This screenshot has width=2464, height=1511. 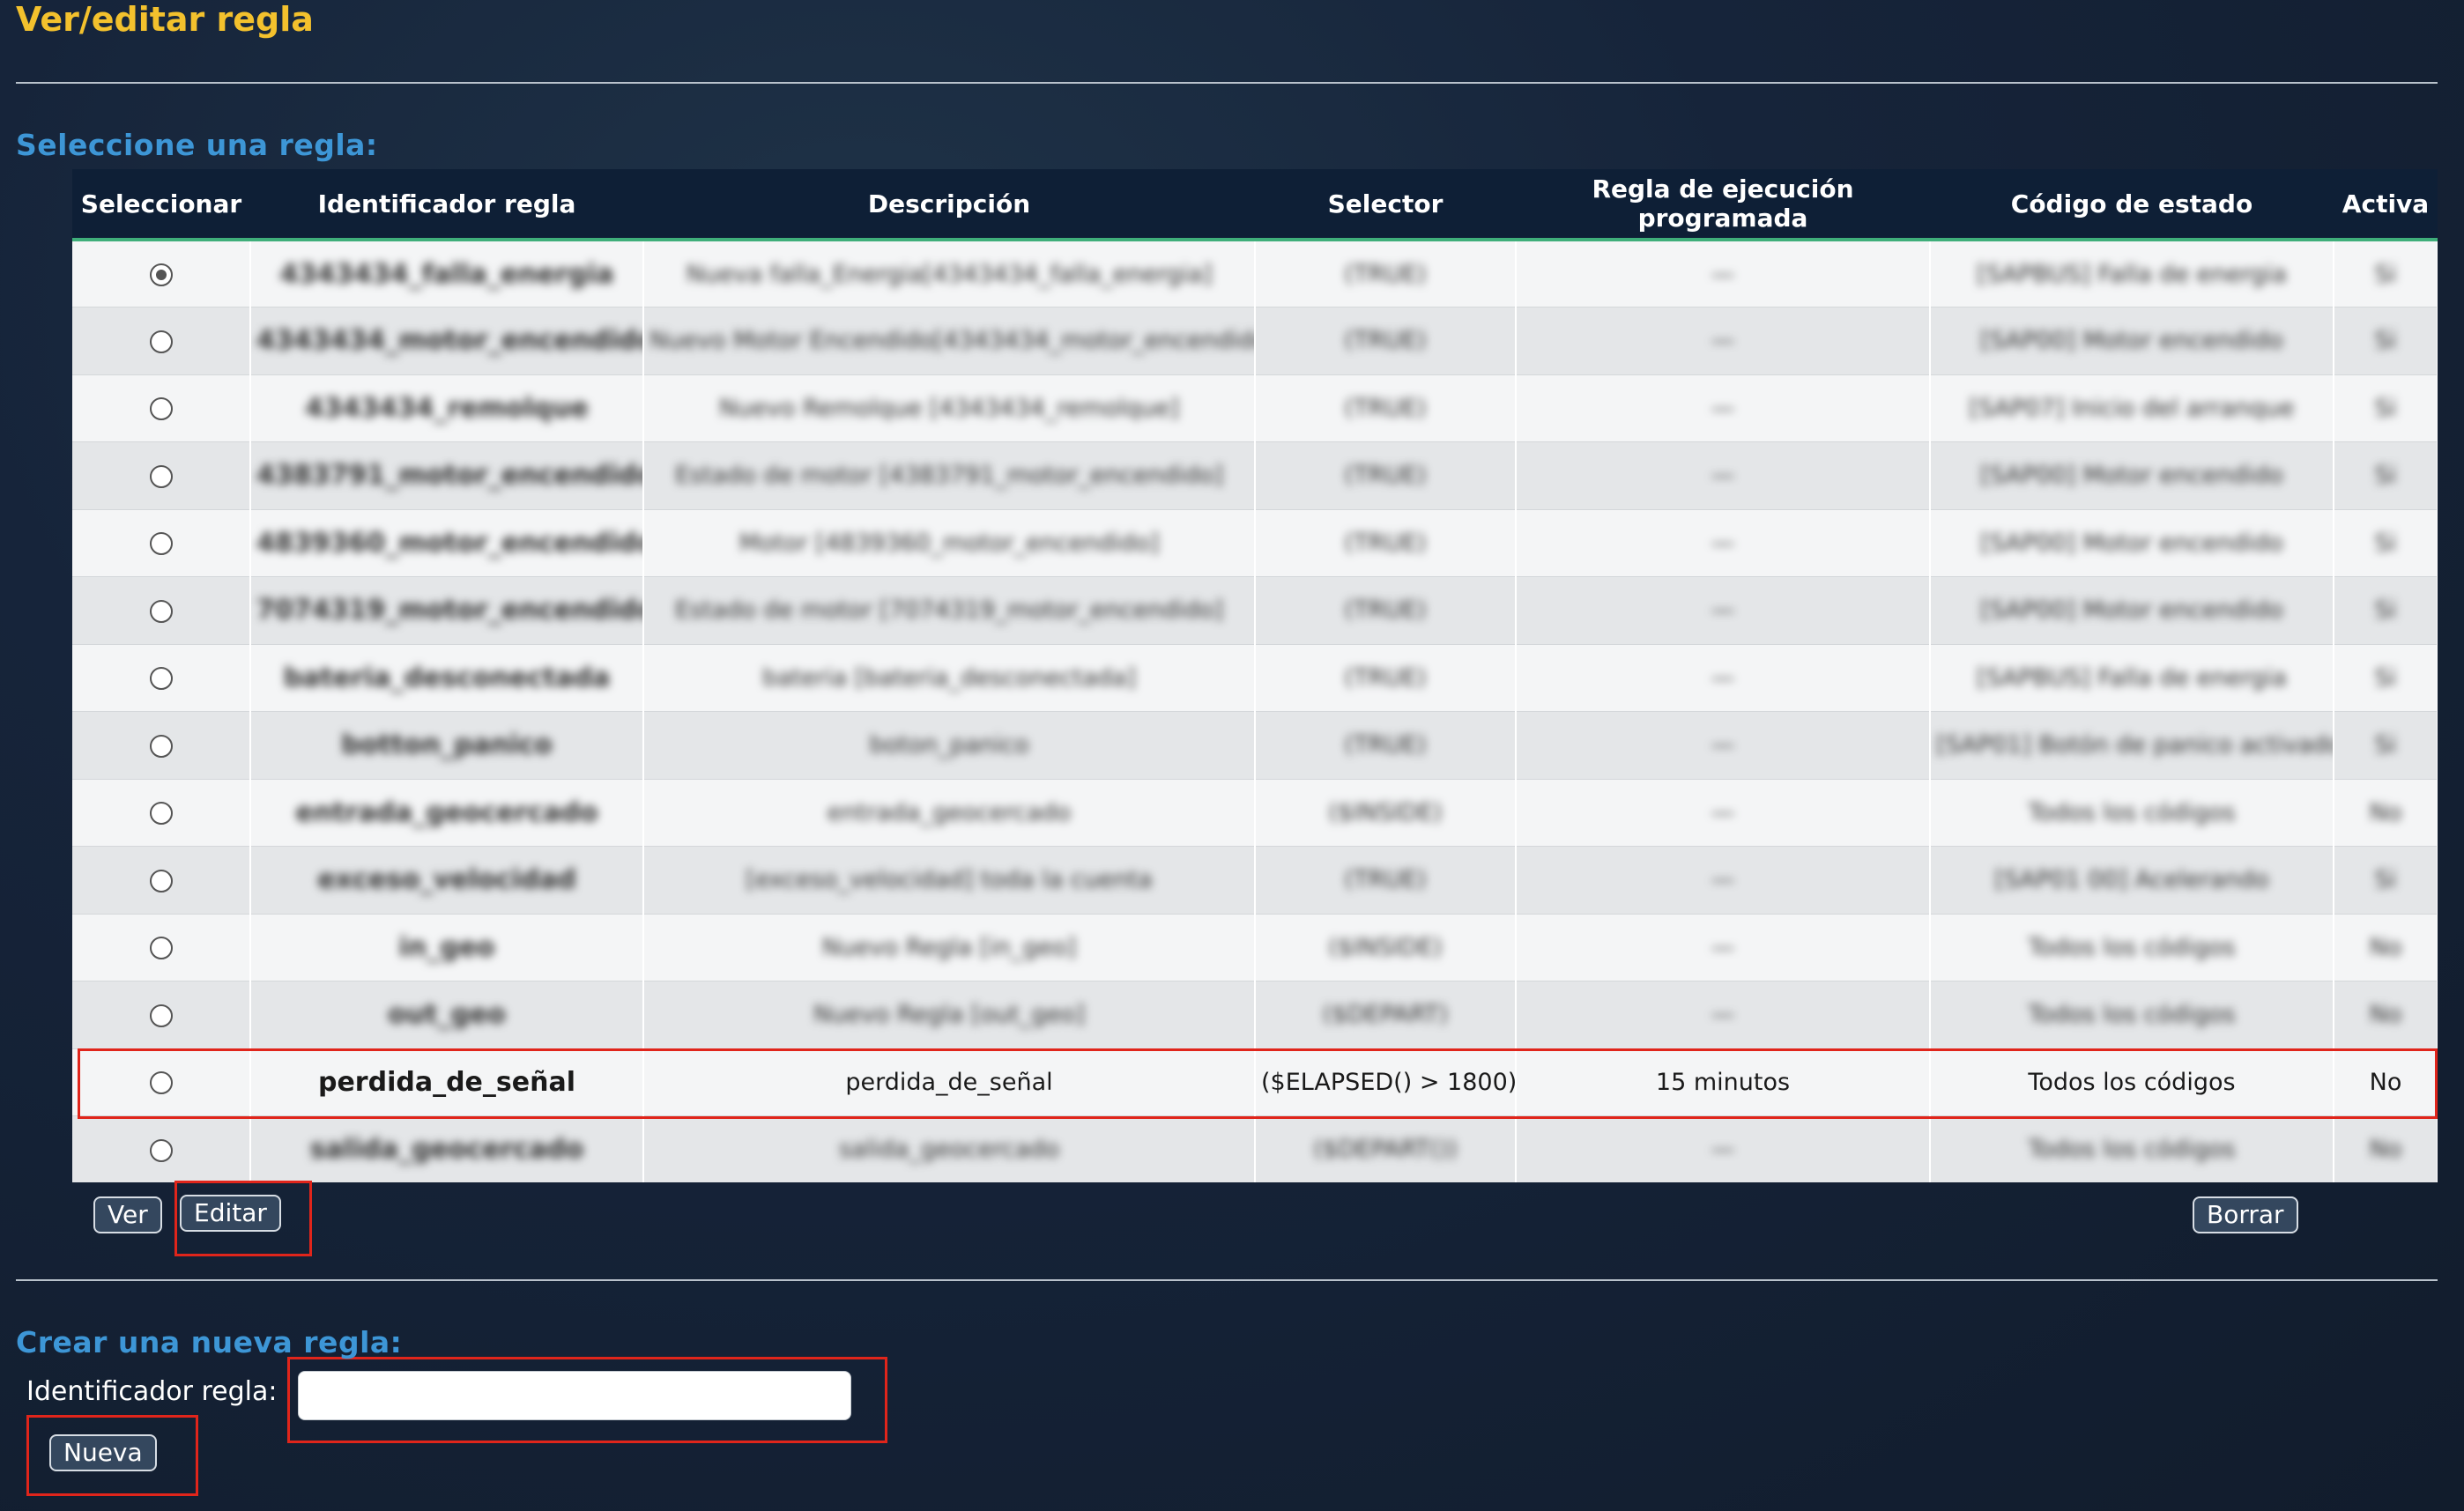 I want to click on cell-status-code-text: [SAP07] Inicio del arranque, so click(x=2132, y=408).